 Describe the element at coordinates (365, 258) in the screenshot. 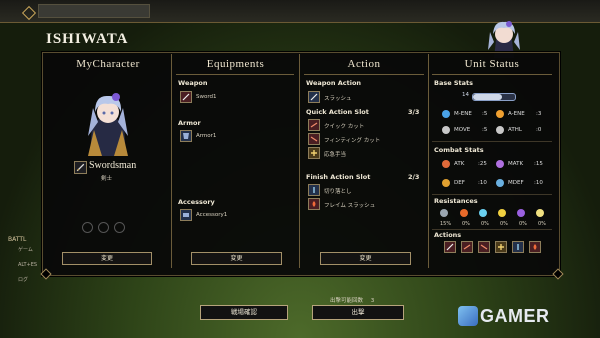

I see `change-action-button: 変更` at that location.